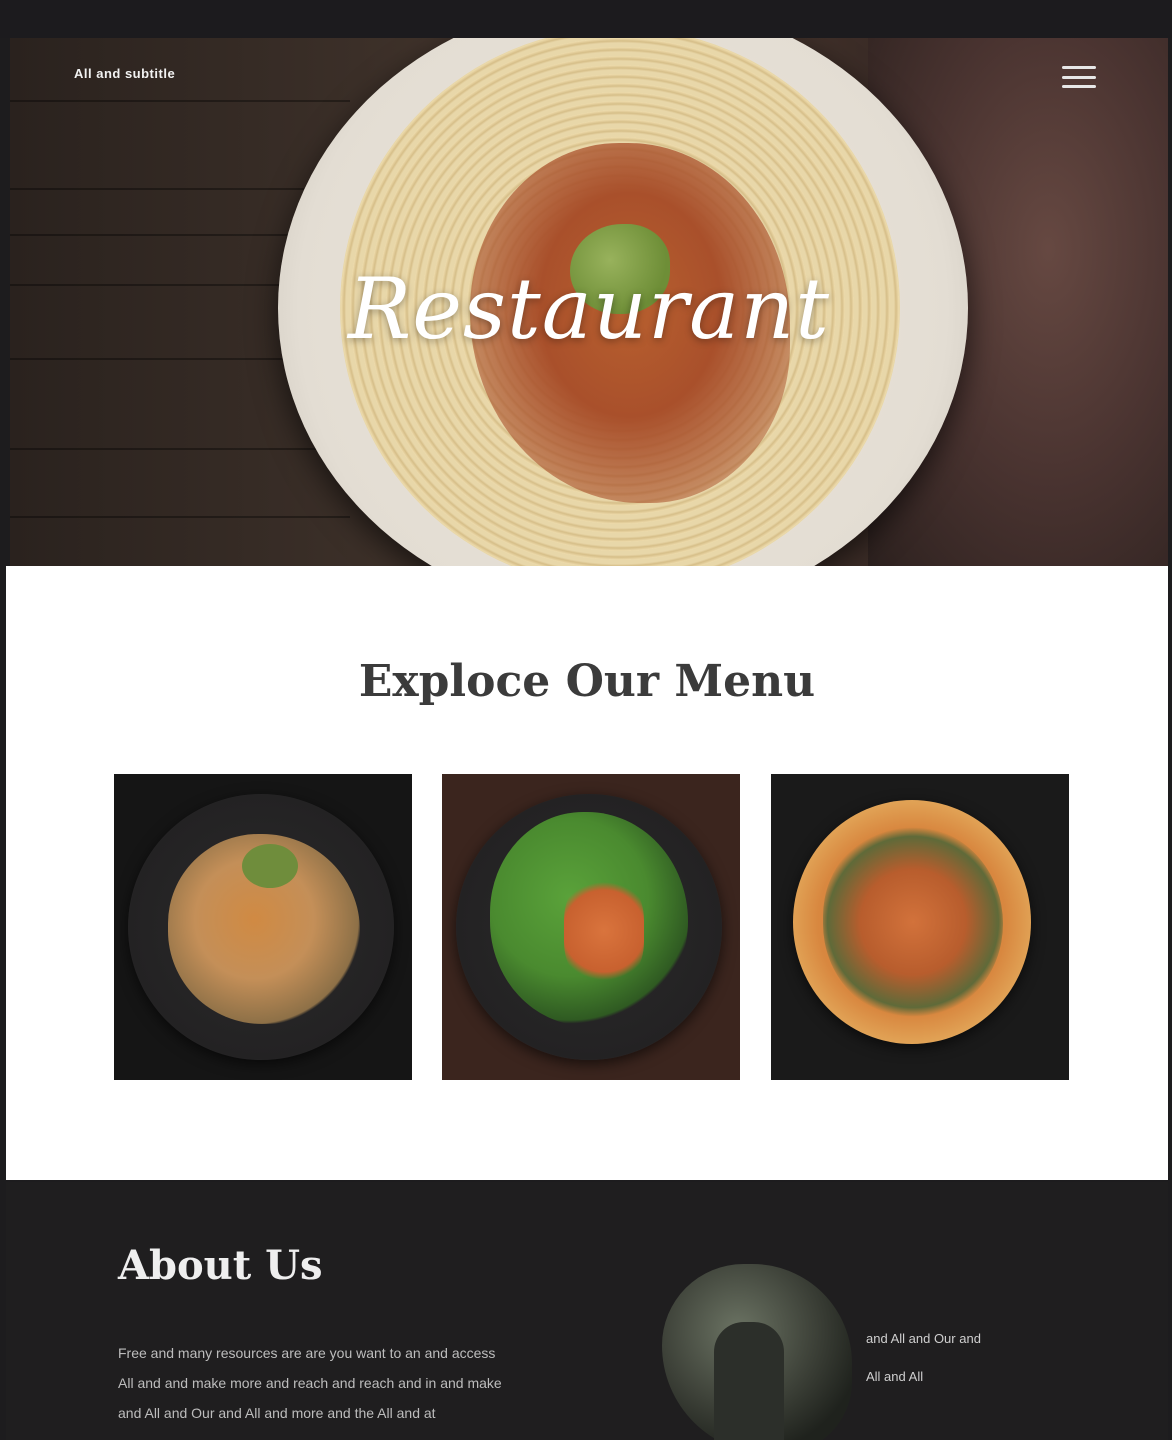  What do you see at coordinates (589, 309) in the screenshot?
I see `hero-title: Restaurant` at bounding box center [589, 309].